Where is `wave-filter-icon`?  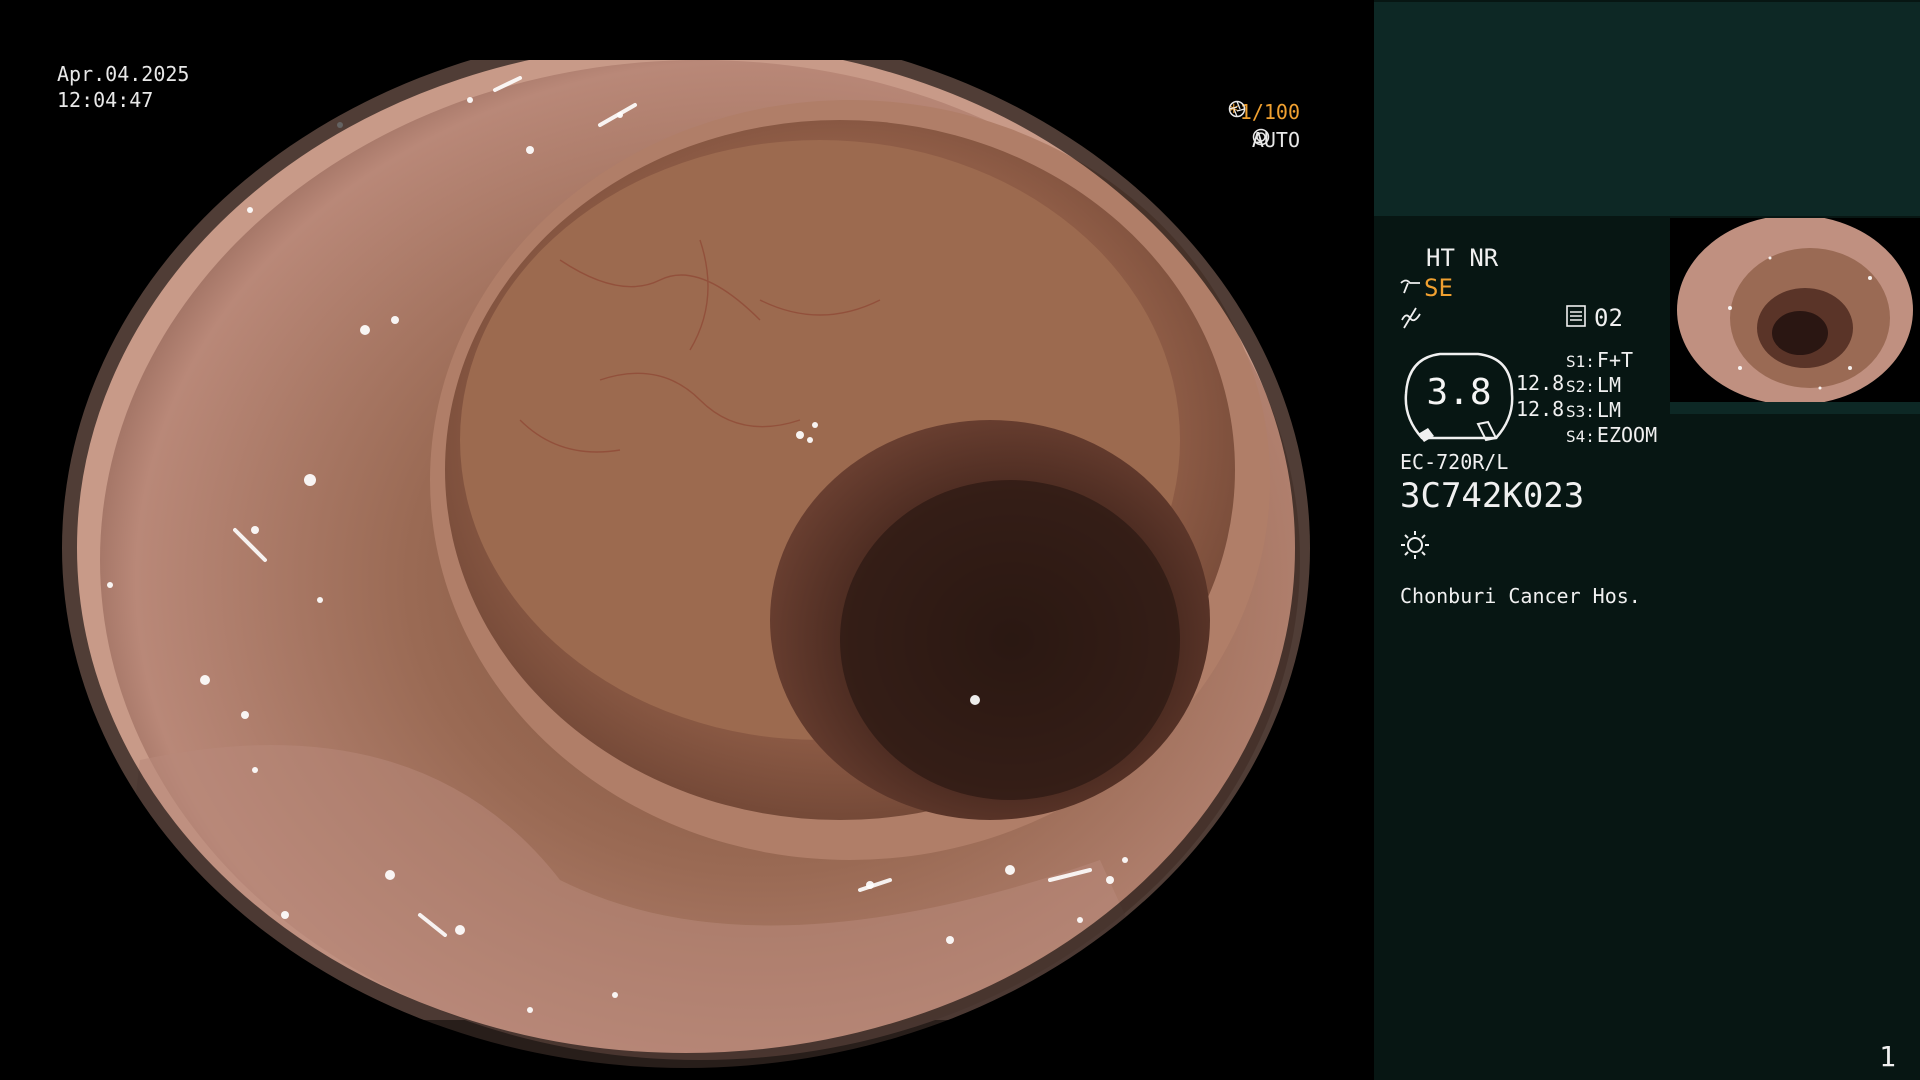 wave-filter-icon is located at coordinates (1411, 320).